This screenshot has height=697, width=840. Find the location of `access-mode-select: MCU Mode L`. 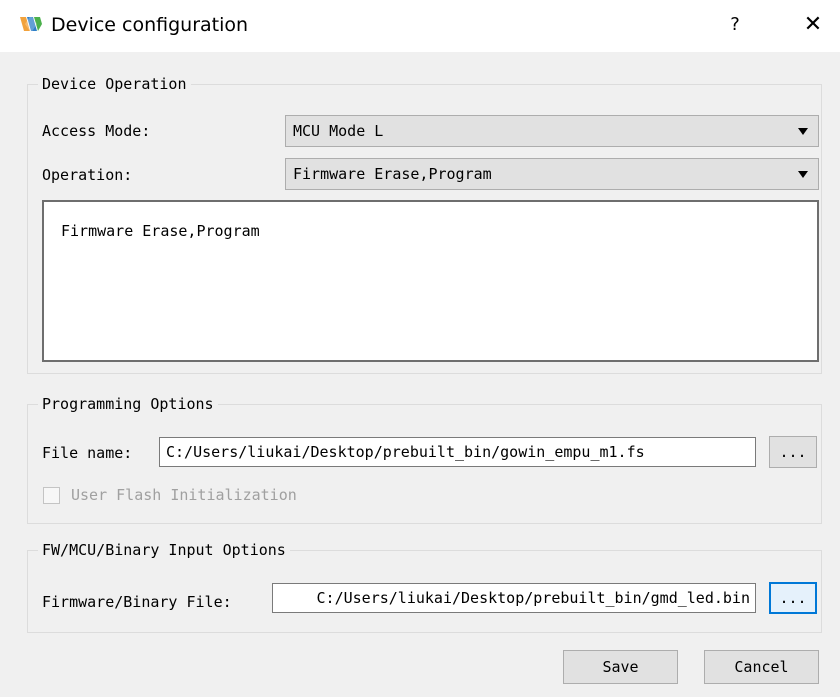

access-mode-select: MCU Mode L is located at coordinates (552, 131).